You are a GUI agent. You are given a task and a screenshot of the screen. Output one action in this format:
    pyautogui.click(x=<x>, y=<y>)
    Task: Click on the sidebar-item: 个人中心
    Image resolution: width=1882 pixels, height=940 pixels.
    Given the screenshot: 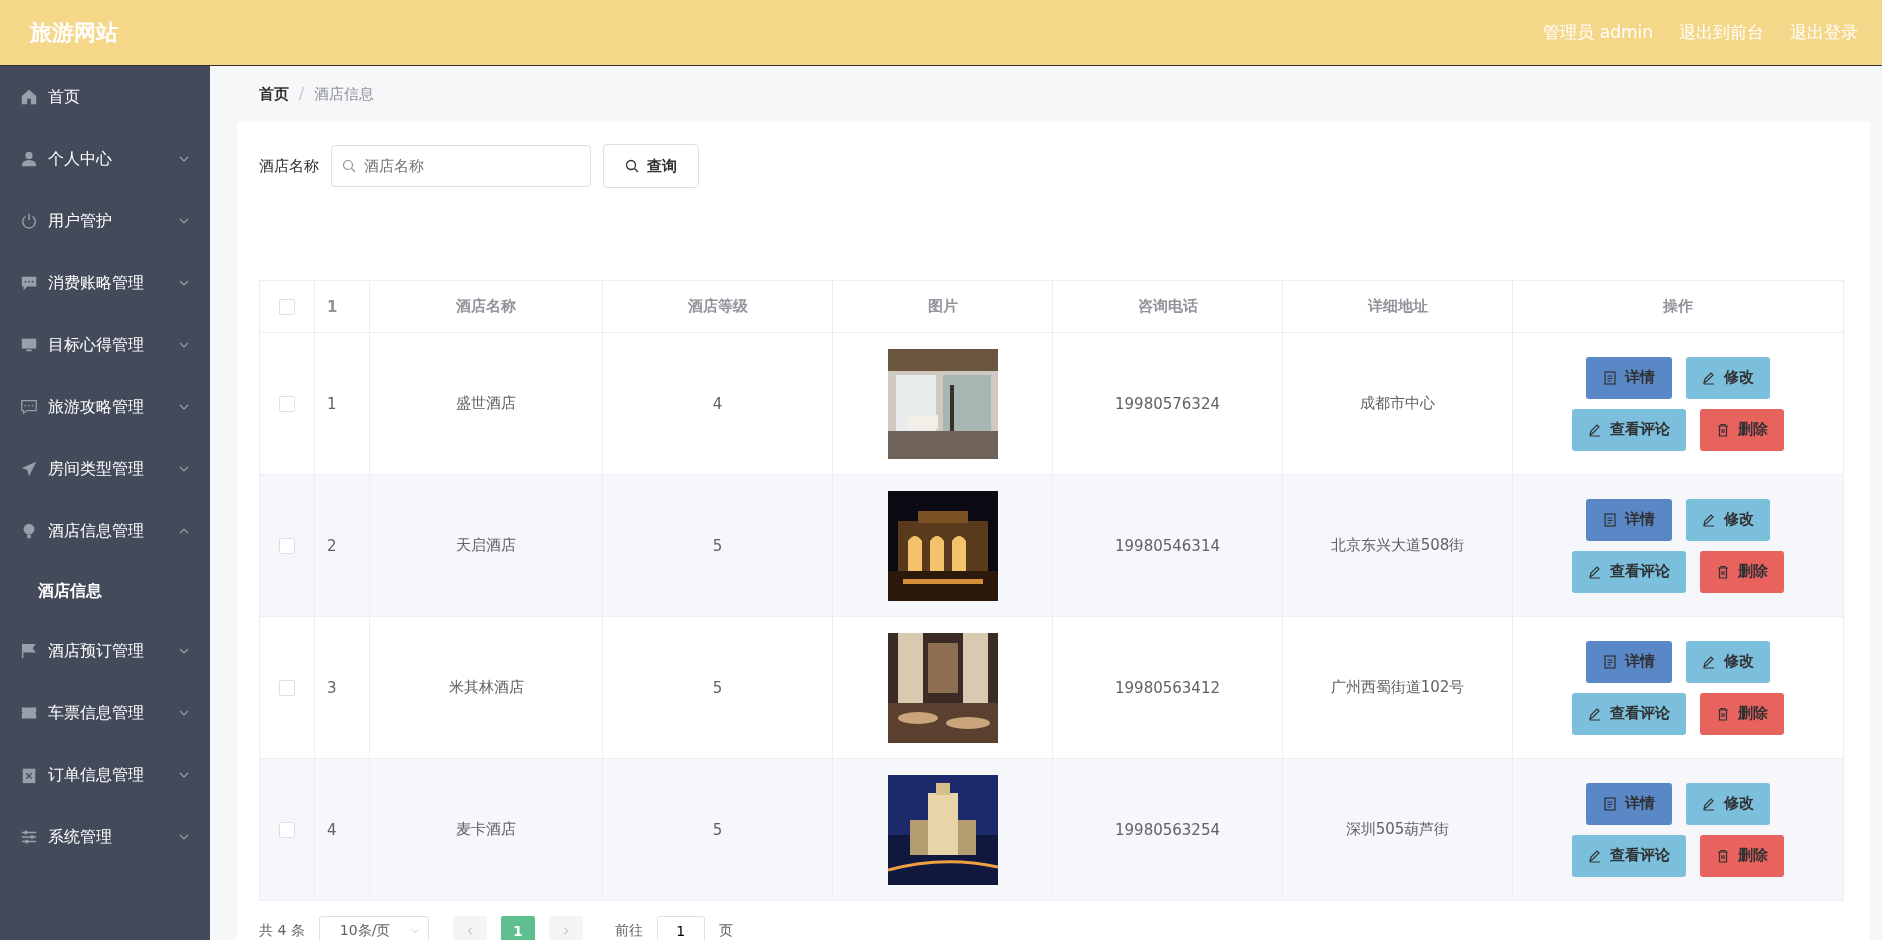 What is the action you would take?
    pyautogui.click(x=105, y=159)
    